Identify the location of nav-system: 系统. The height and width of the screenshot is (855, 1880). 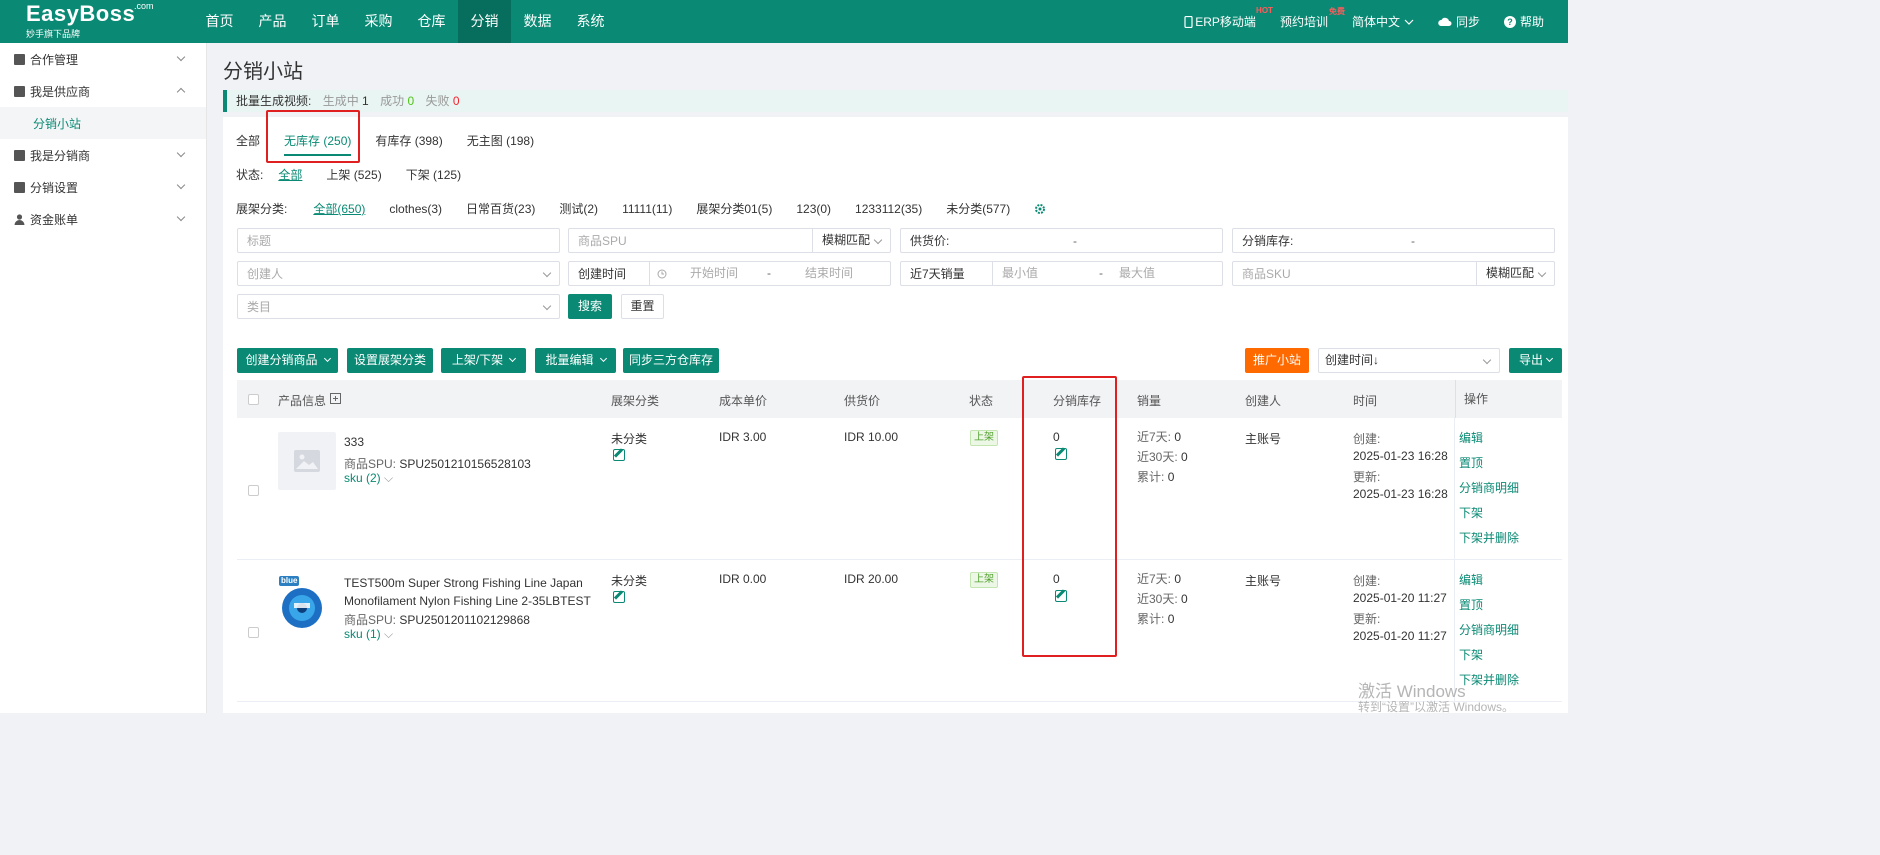
(590, 21).